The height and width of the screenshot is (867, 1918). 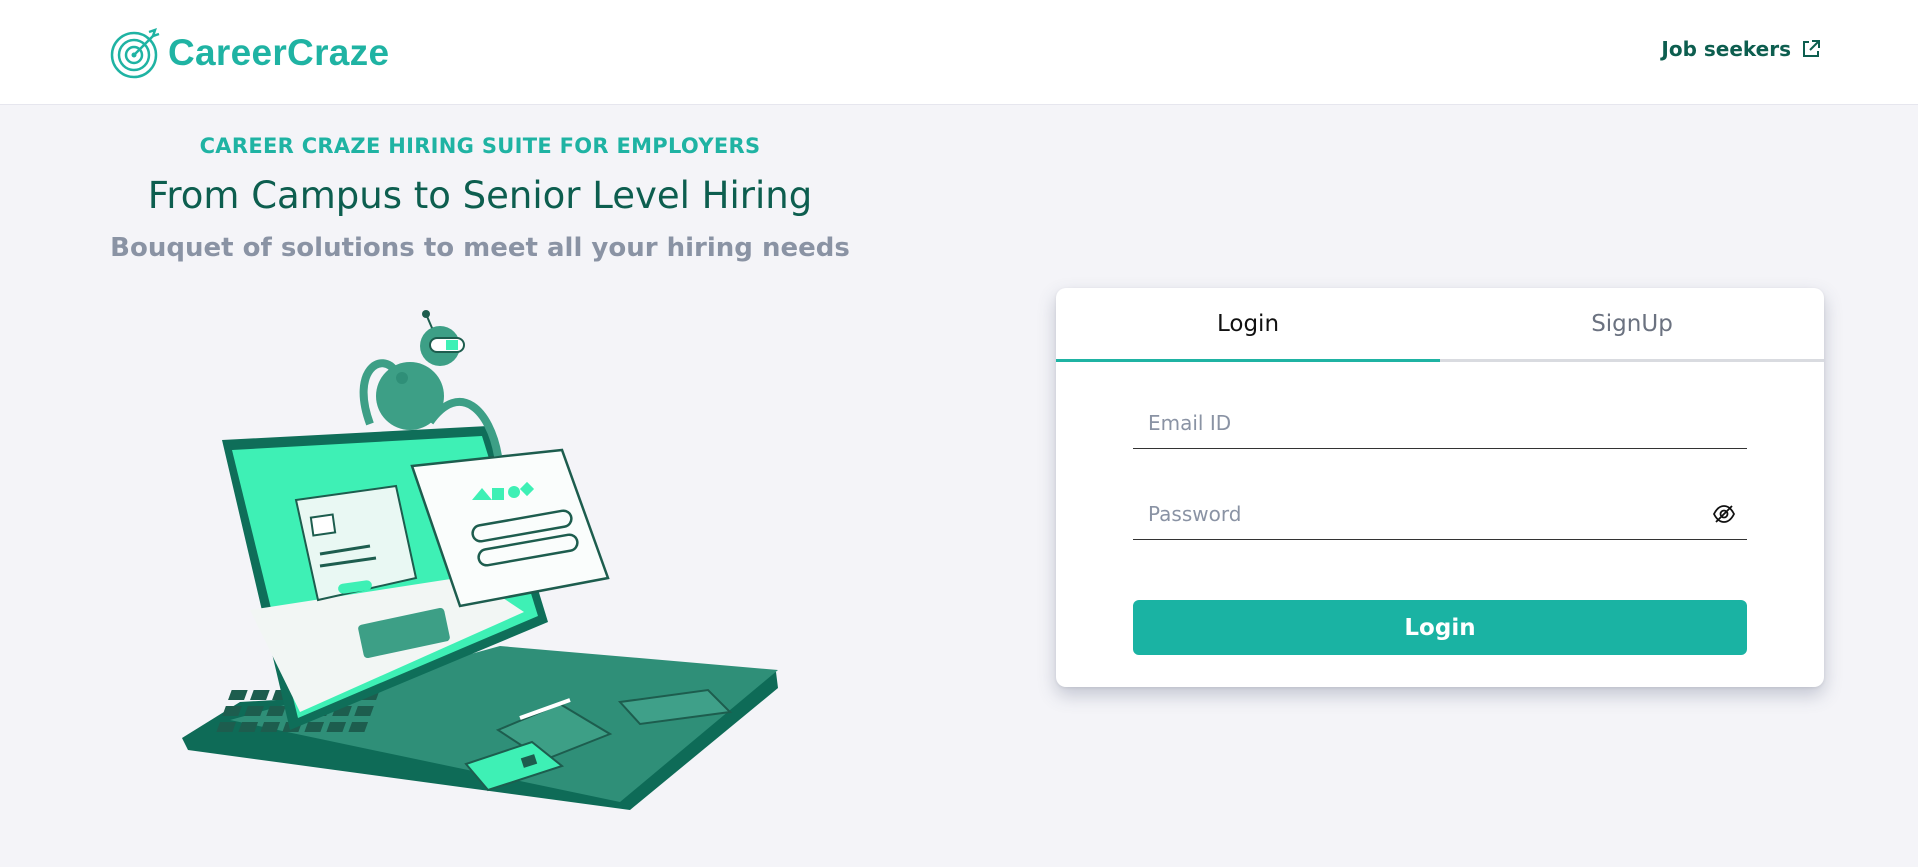 I want to click on brand-logo: CareerCraze, so click(x=249, y=53).